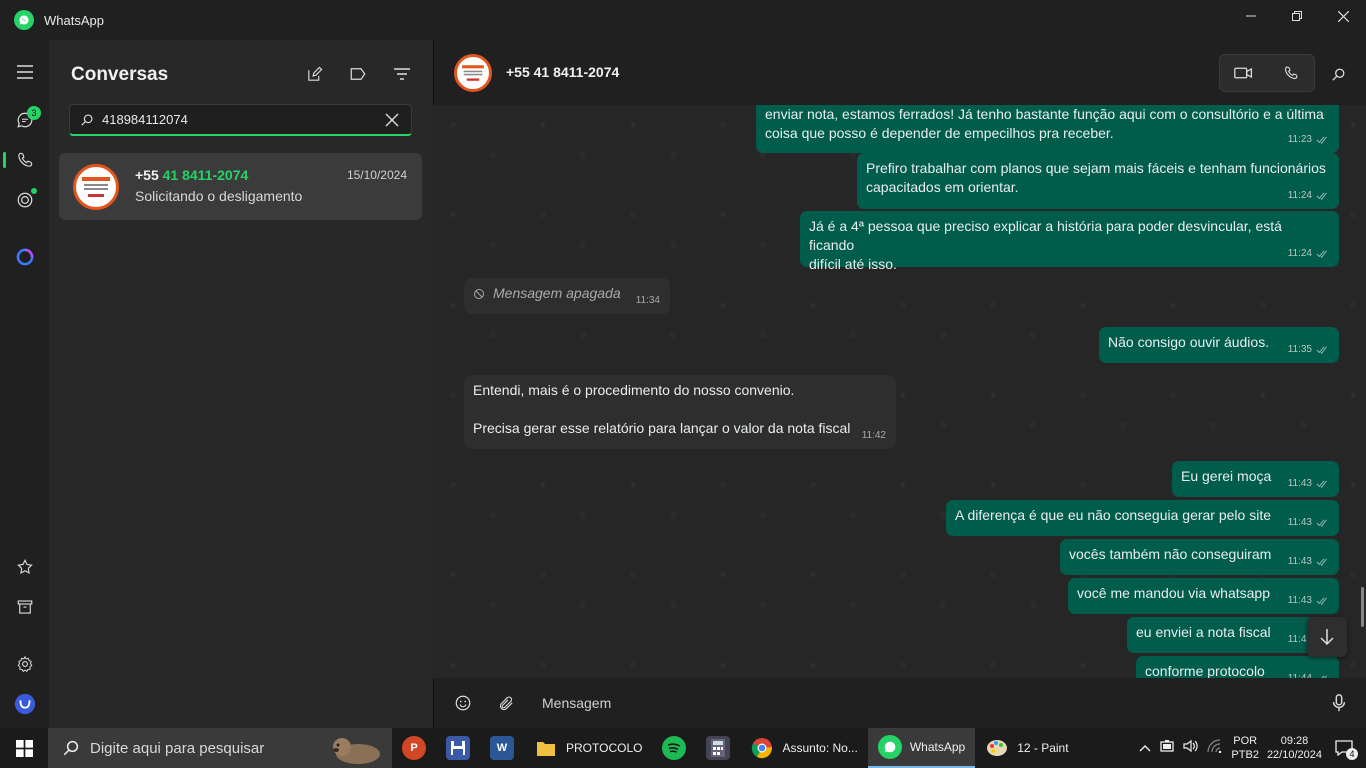  I want to click on clinic-logo-icon, so click(473, 73).